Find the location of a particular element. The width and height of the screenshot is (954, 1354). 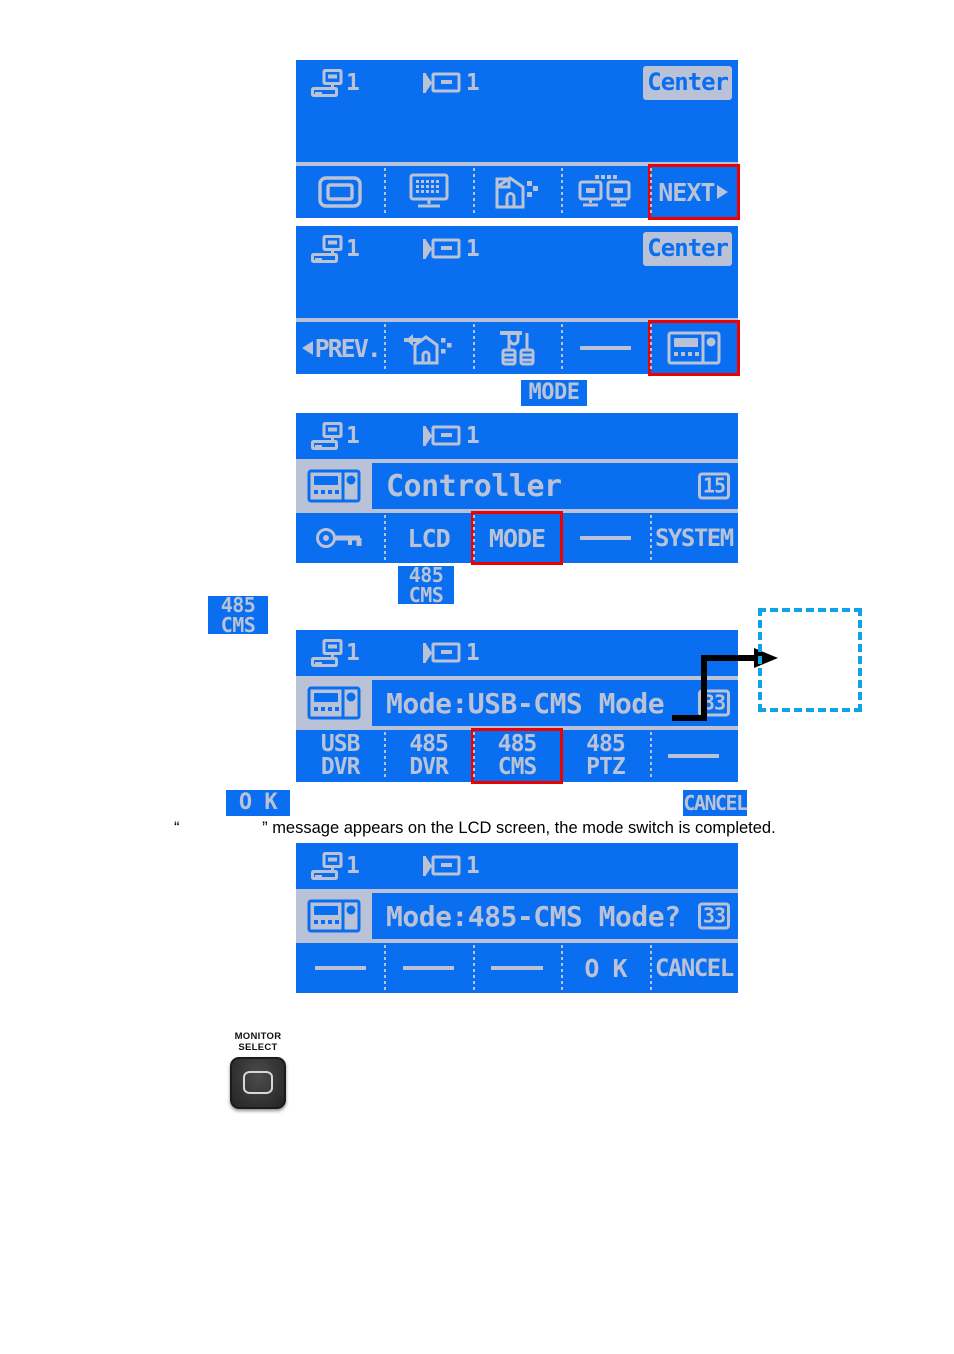

softkey-row: NEXT is located at coordinates (518, 191).